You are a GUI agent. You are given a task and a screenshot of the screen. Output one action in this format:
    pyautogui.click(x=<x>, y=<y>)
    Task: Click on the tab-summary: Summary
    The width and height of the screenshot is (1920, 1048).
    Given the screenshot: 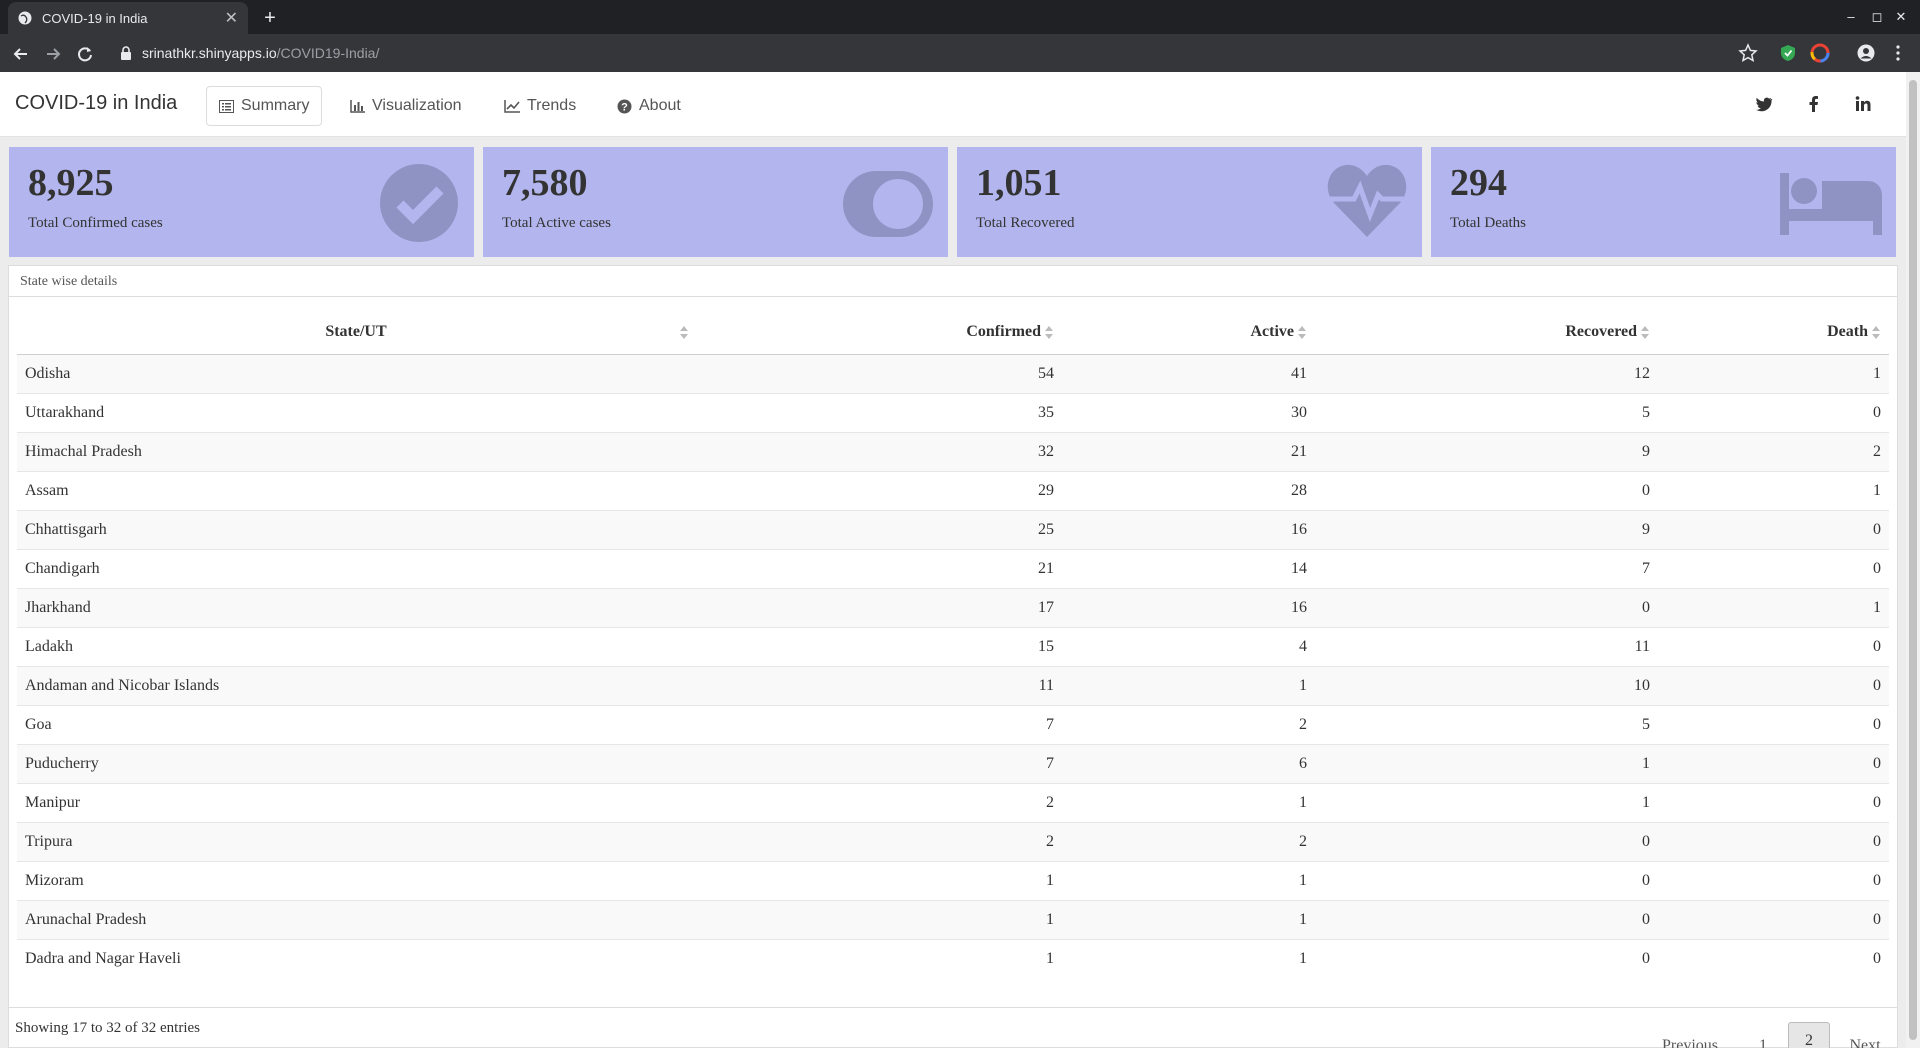 What is the action you would take?
    pyautogui.click(x=264, y=106)
    